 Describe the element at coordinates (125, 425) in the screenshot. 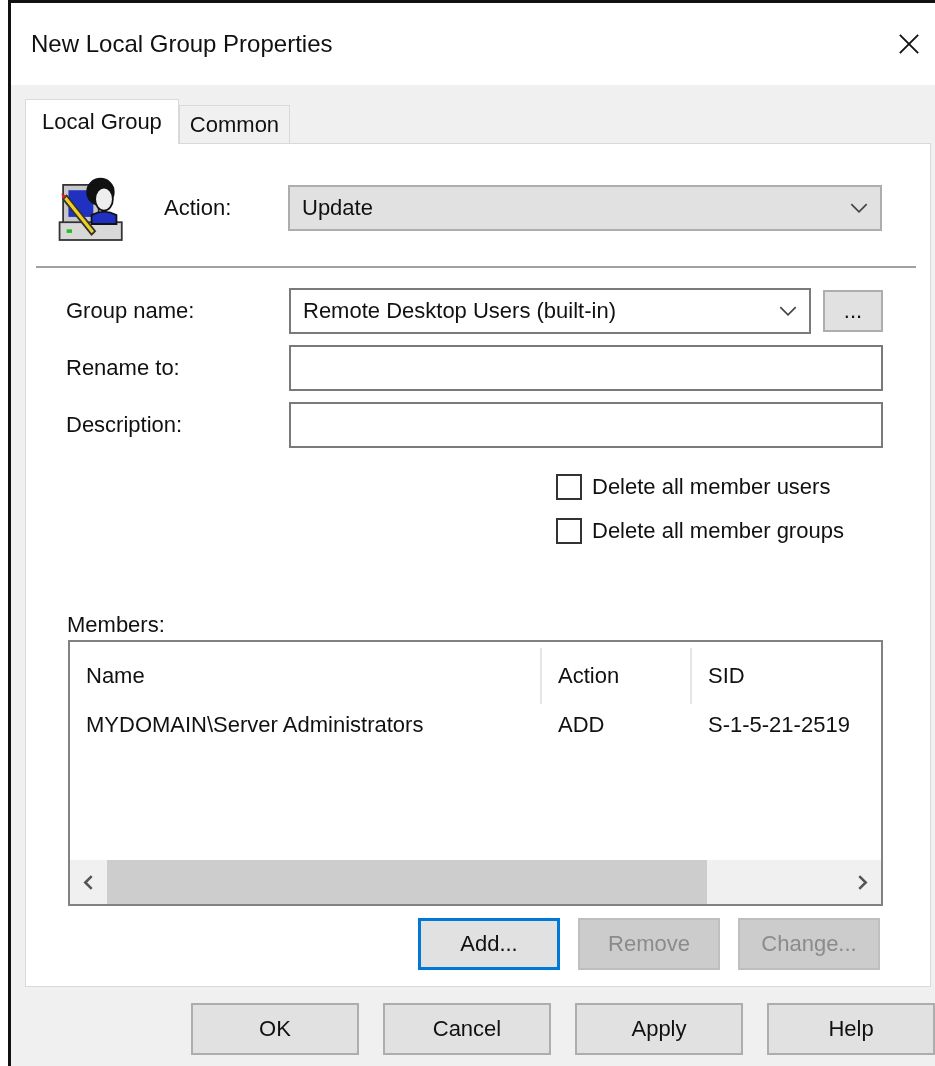

I see `field-label: Description:` at that location.